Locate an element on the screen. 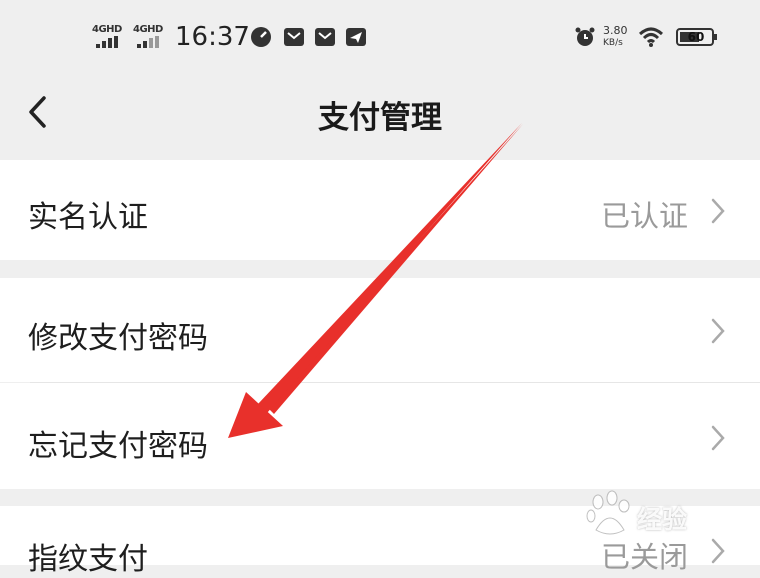  status-bar: 4GHD 4GHD 16:37 3.80 KB/s 60 is located at coordinates (380, 36).